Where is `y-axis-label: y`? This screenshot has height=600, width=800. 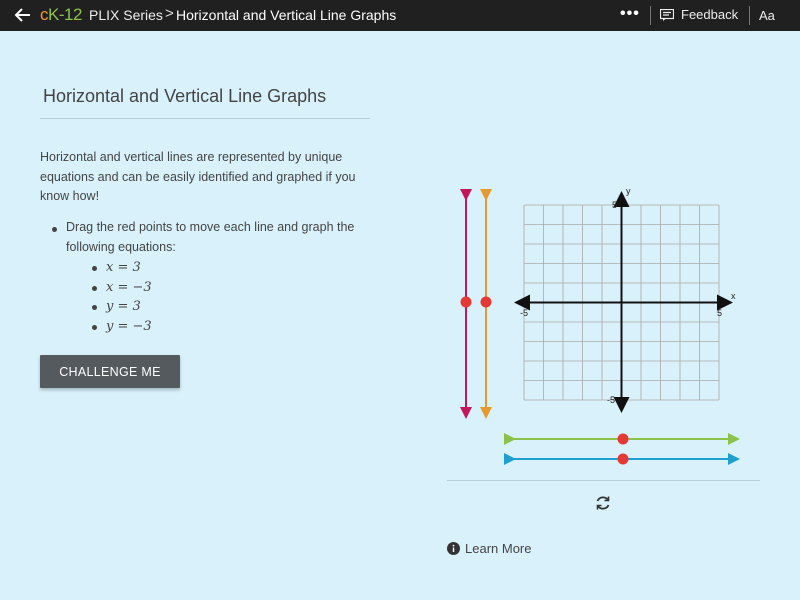
y-axis-label: y is located at coordinates (628, 191).